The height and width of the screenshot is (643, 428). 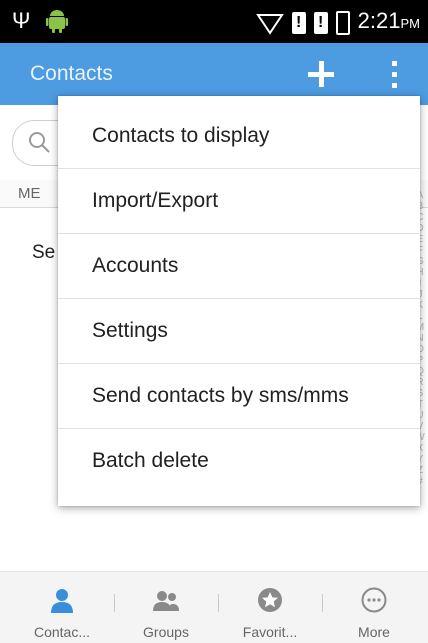 What do you see at coordinates (39, 142) in the screenshot?
I see `search-icon` at bounding box center [39, 142].